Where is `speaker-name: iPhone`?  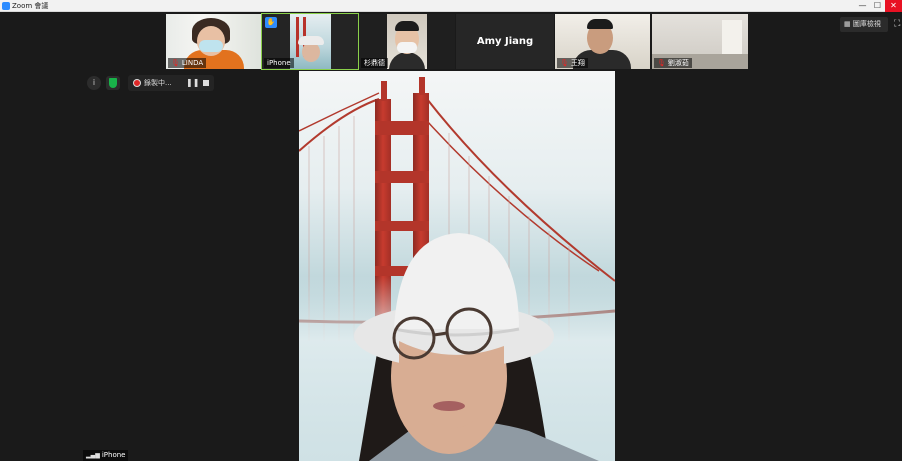
speaker-name: iPhone is located at coordinates (113, 455).